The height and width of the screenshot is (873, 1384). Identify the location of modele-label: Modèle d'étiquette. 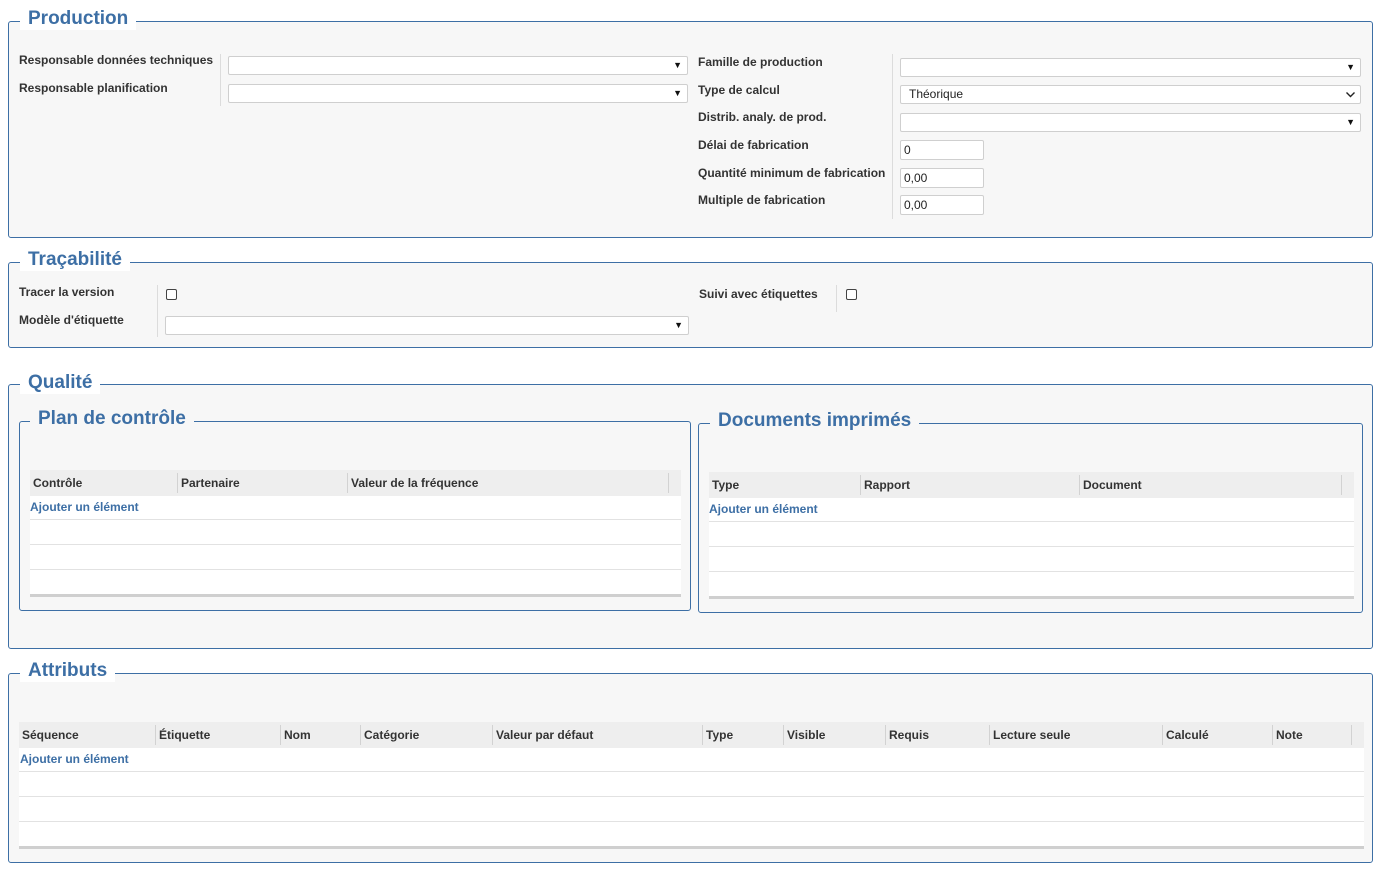
(71, 320).